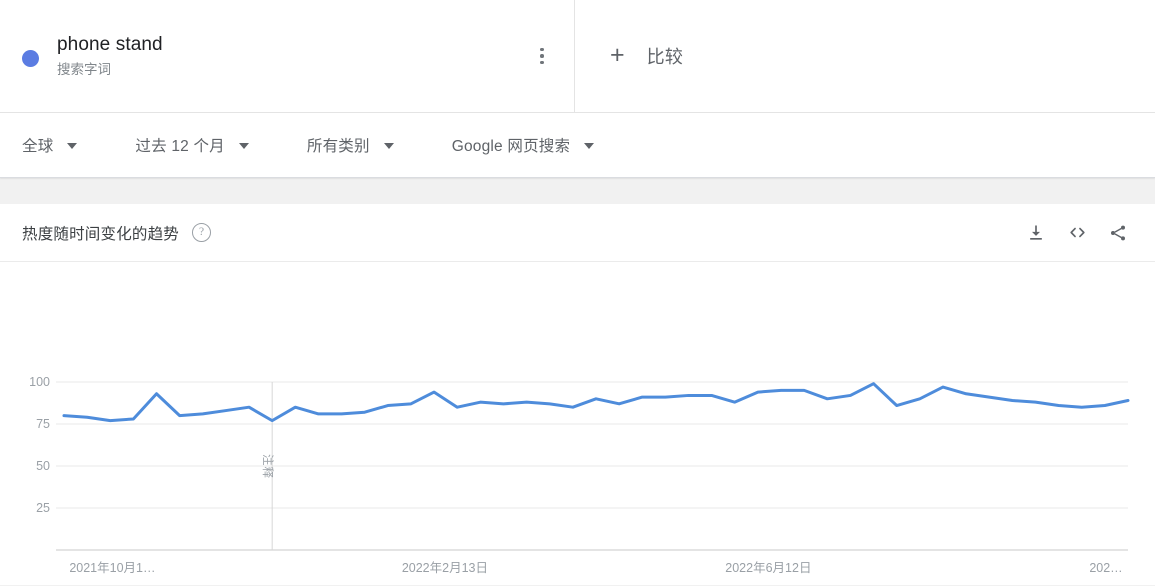  I want to click on search-term-card: phone stand 搜索字词, so click(287, 56).